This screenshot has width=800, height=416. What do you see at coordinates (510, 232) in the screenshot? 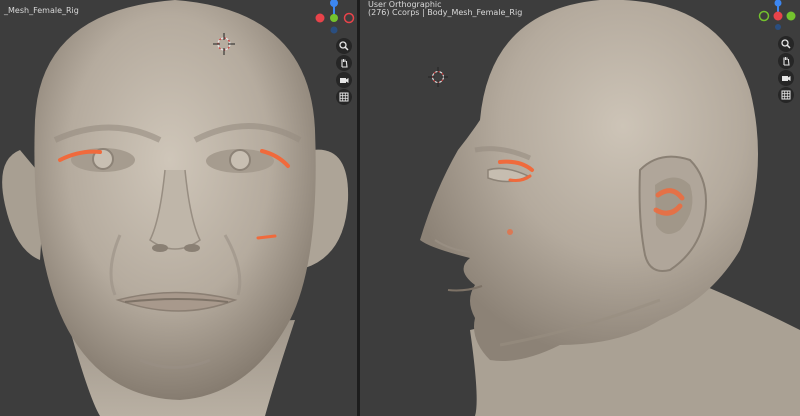
I see `mask-spot` at bounding box center [510, 232].